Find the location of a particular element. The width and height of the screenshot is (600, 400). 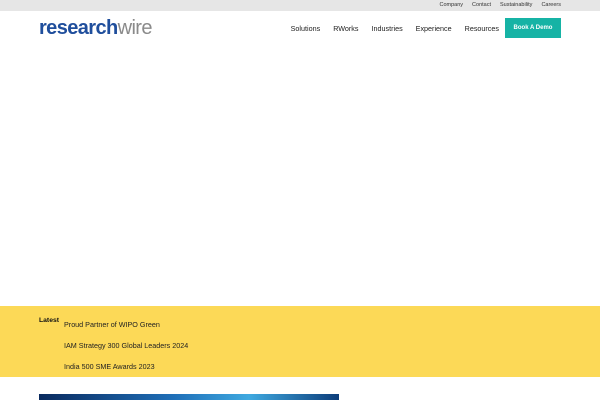

latest-news-item: Proud Partner of WIPO Green is located at coordinates (126, 330).